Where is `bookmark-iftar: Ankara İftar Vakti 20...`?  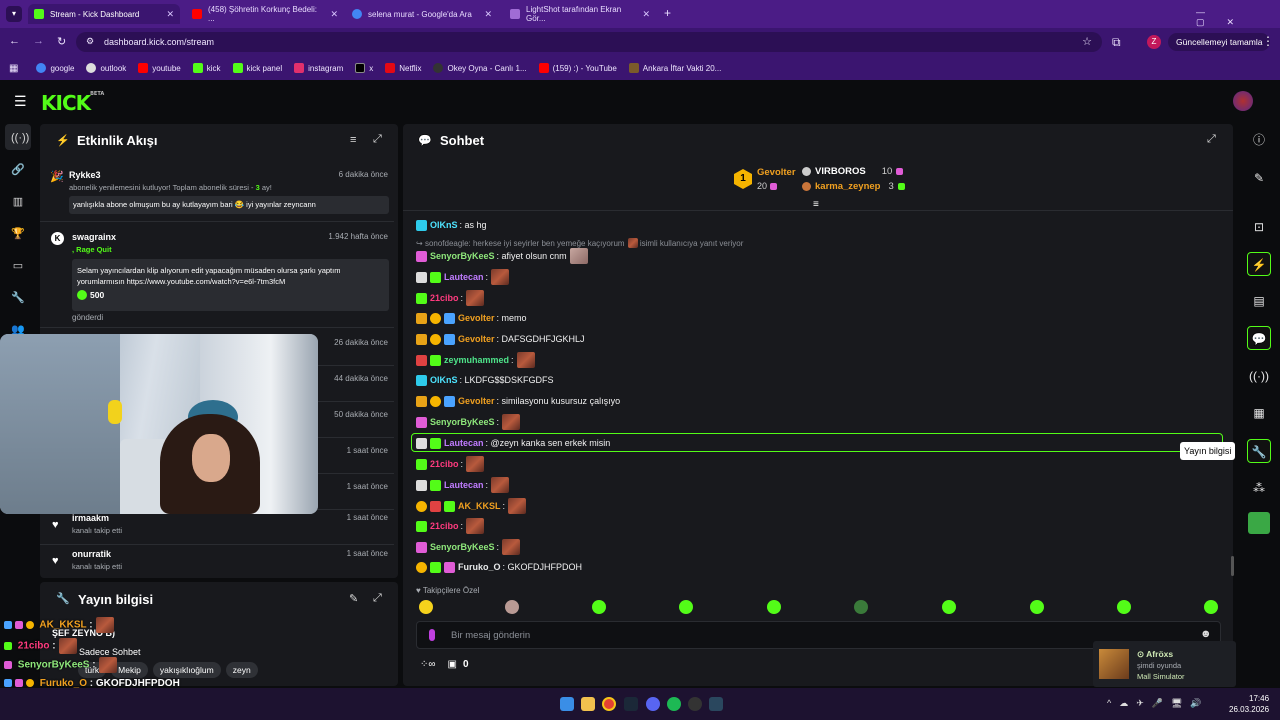 bookmark-iftar: Ankara İftar Vakti 20... is located at coordinates (674, 68).